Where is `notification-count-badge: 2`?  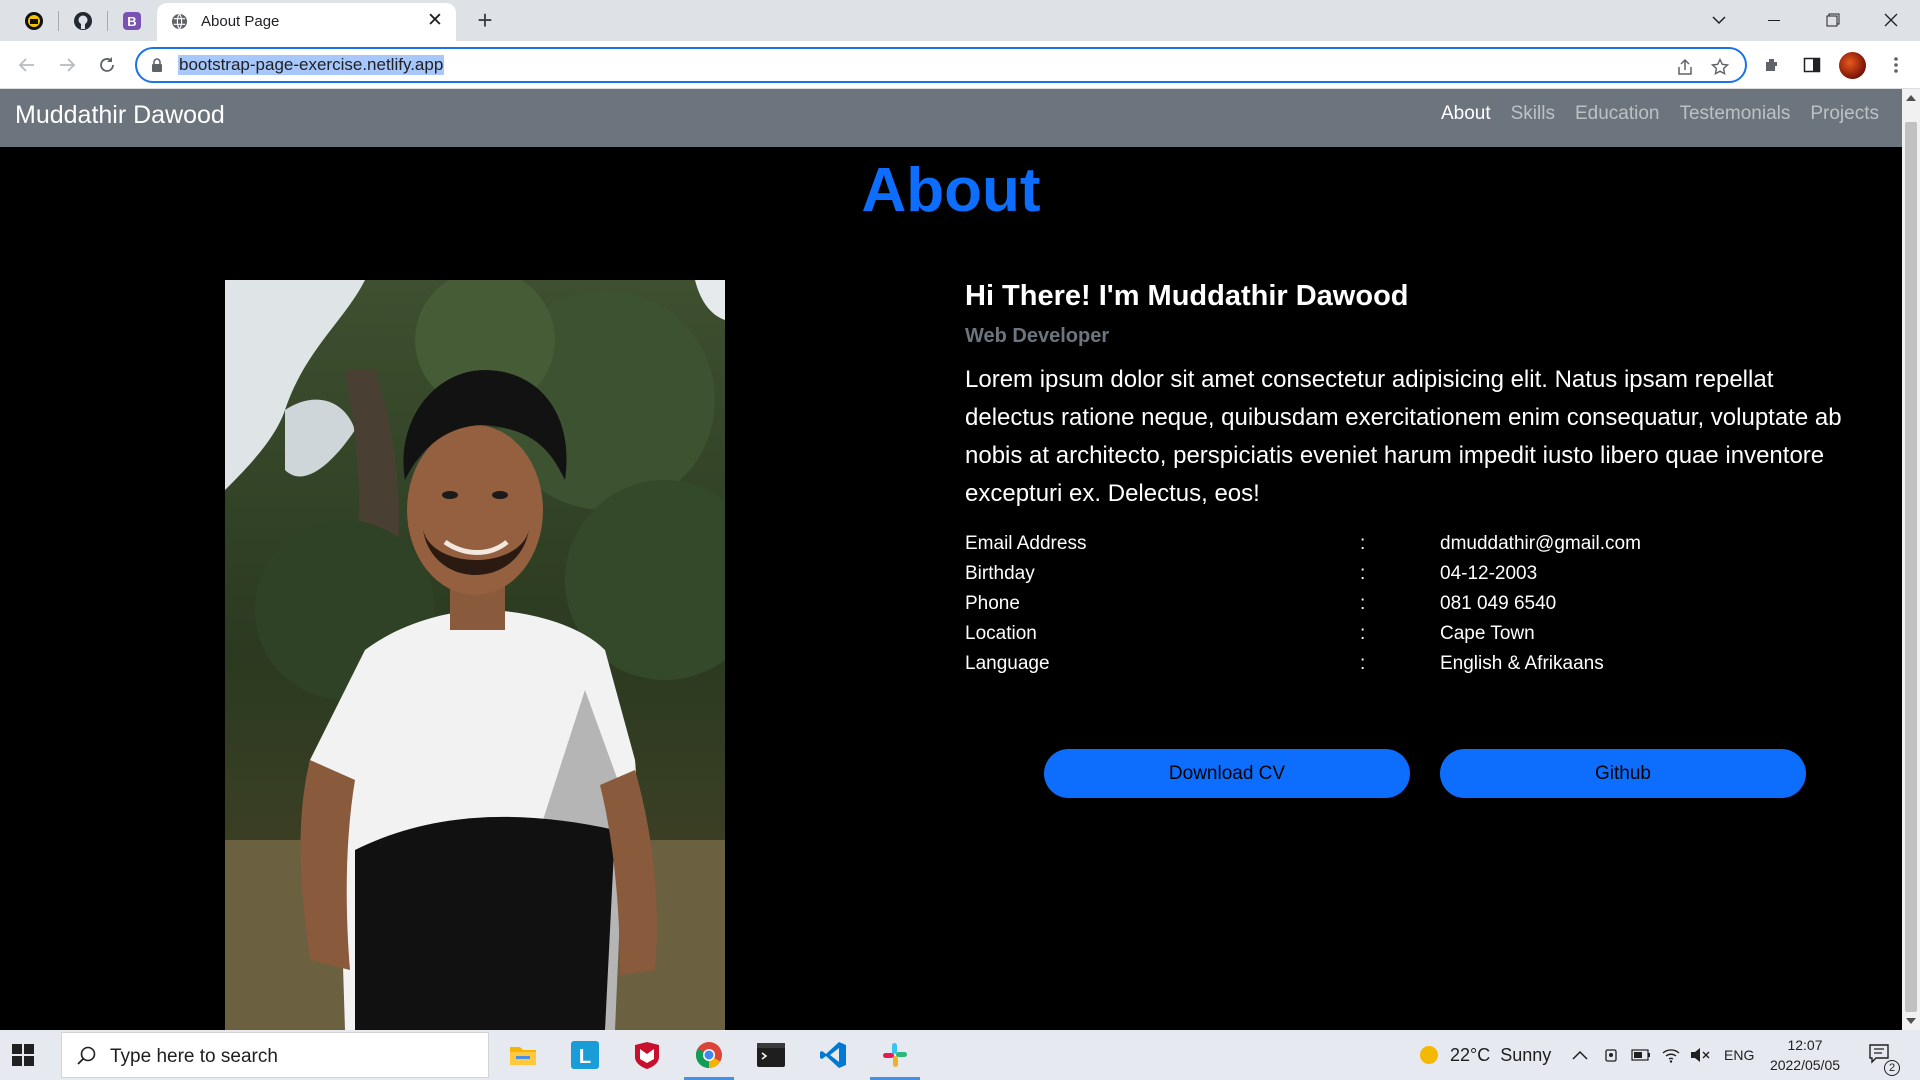
notification-count-badge: 2 is located at coordinates (1892, 1068).